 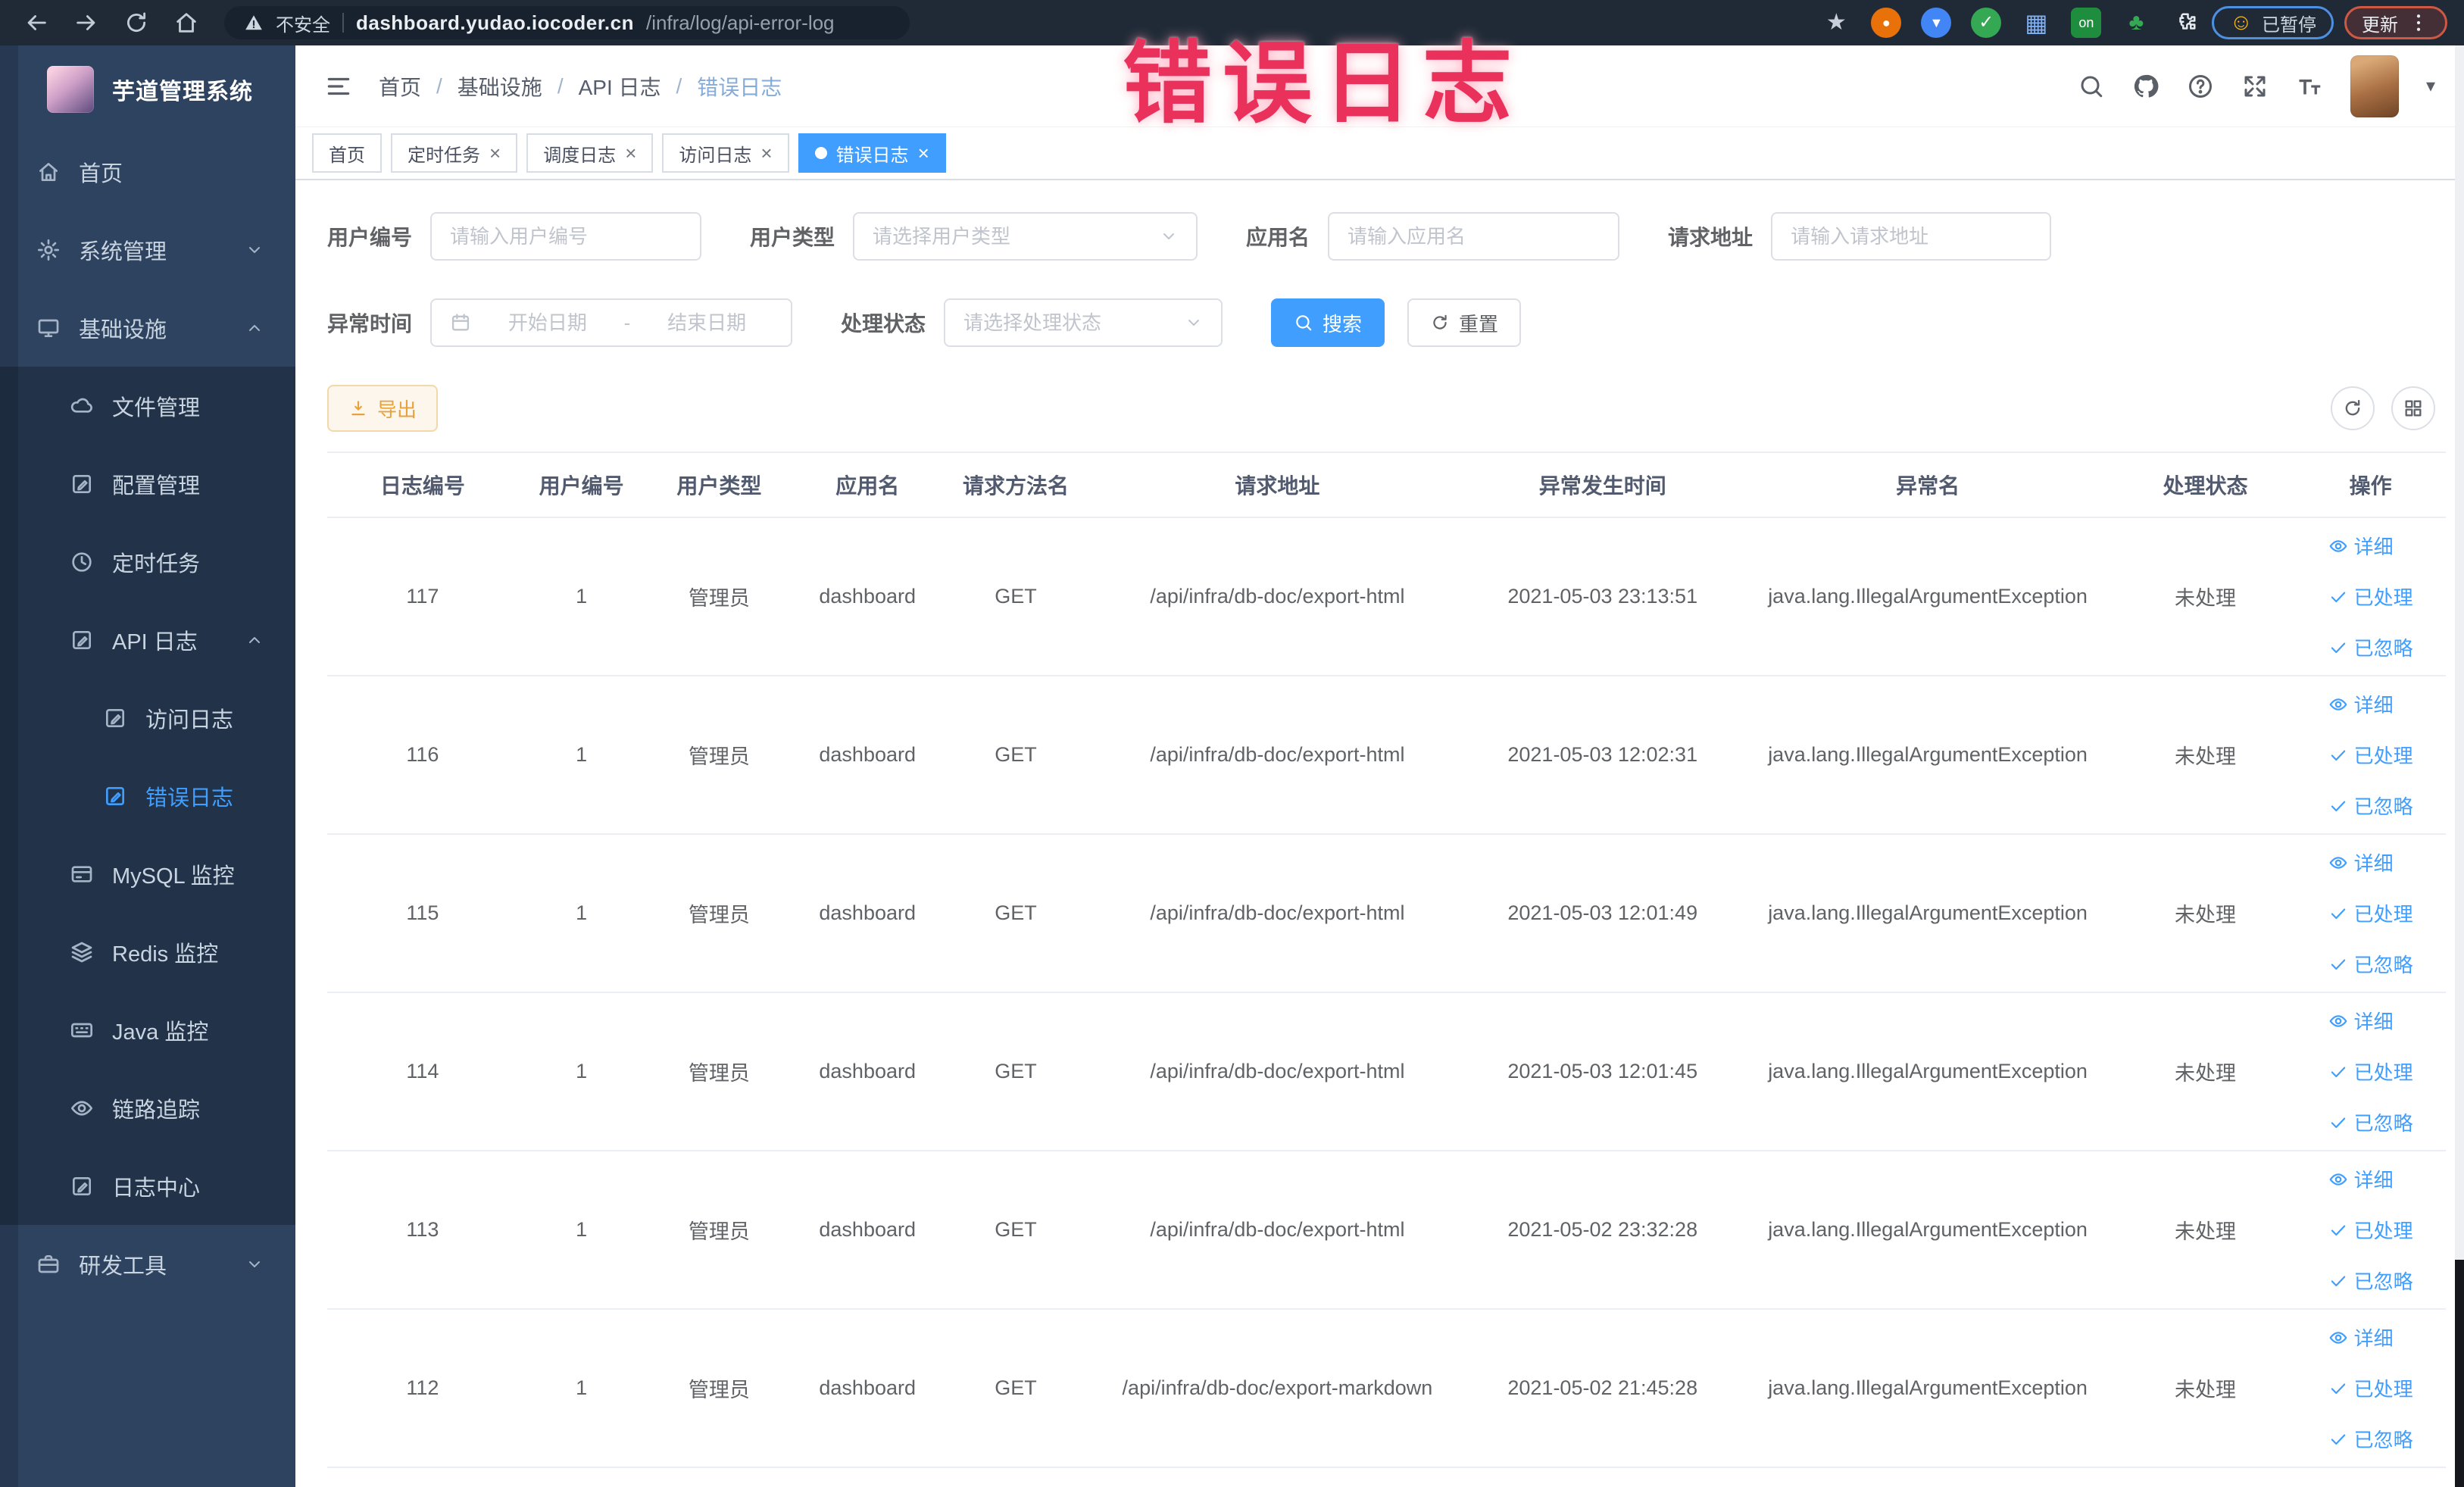 I want to click on reset-button: 重置, so click(x=1464, y=322).